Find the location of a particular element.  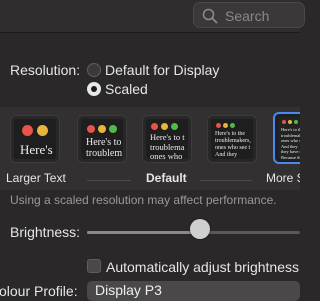

scale-option-default: Here's to t troublema ones who is located at coordinates (167, 139).